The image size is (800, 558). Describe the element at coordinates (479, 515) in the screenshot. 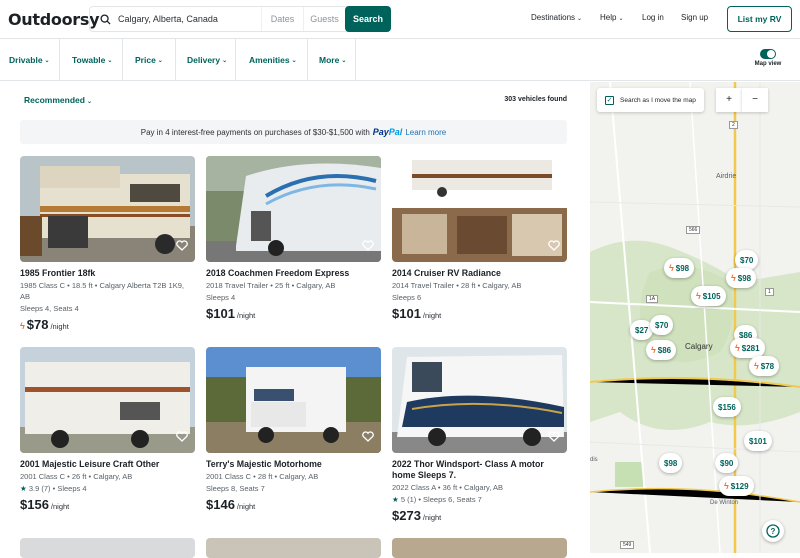

I see `listing-price: $273/night` at that location.